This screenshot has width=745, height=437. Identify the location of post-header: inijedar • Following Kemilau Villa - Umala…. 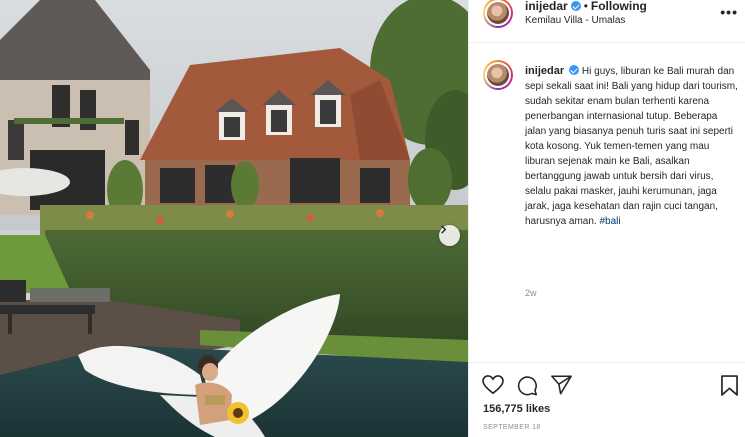
(607, 21).